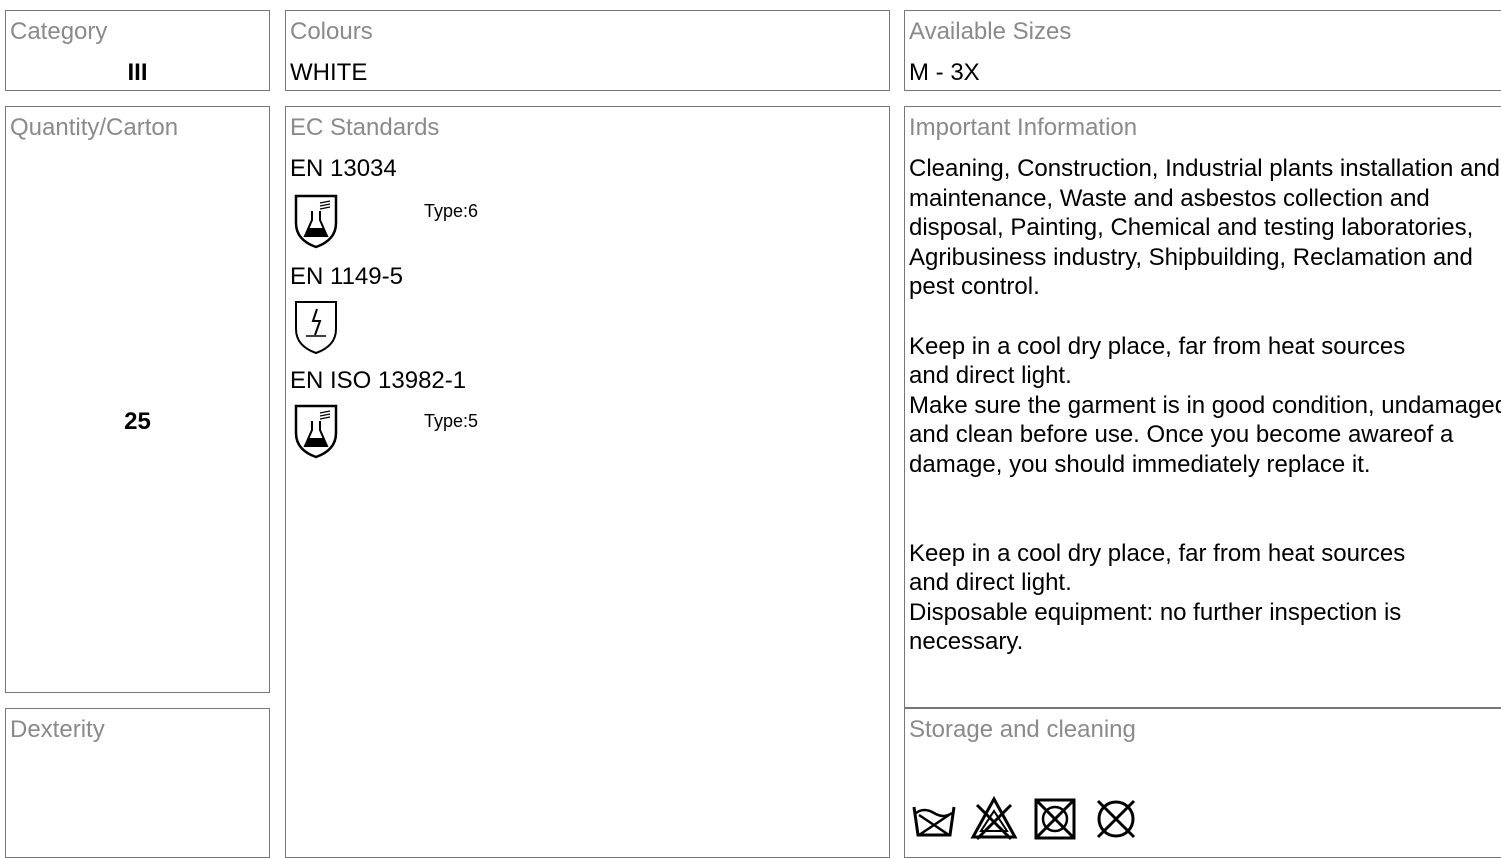 This screenshot has width=1501, height=858. I want to click on ec-standards-label: EC Standards, so click(365, 127).